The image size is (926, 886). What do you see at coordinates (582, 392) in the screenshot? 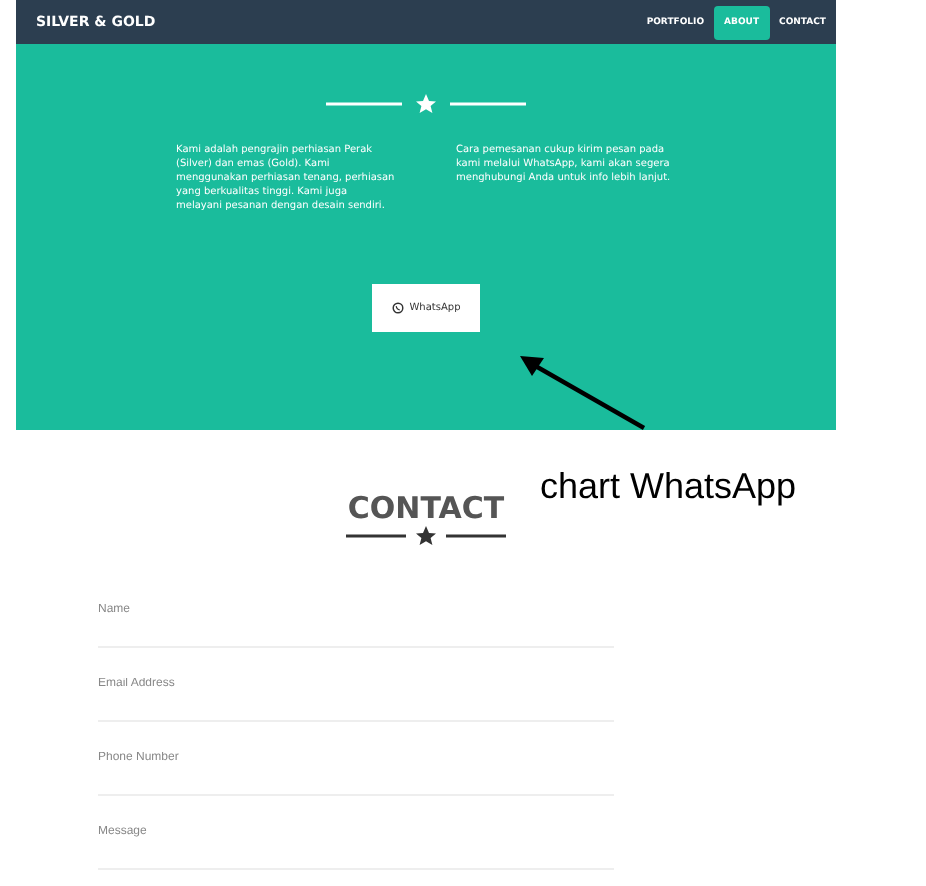
I see `arrow-icon` at bounding box center [582, 392].